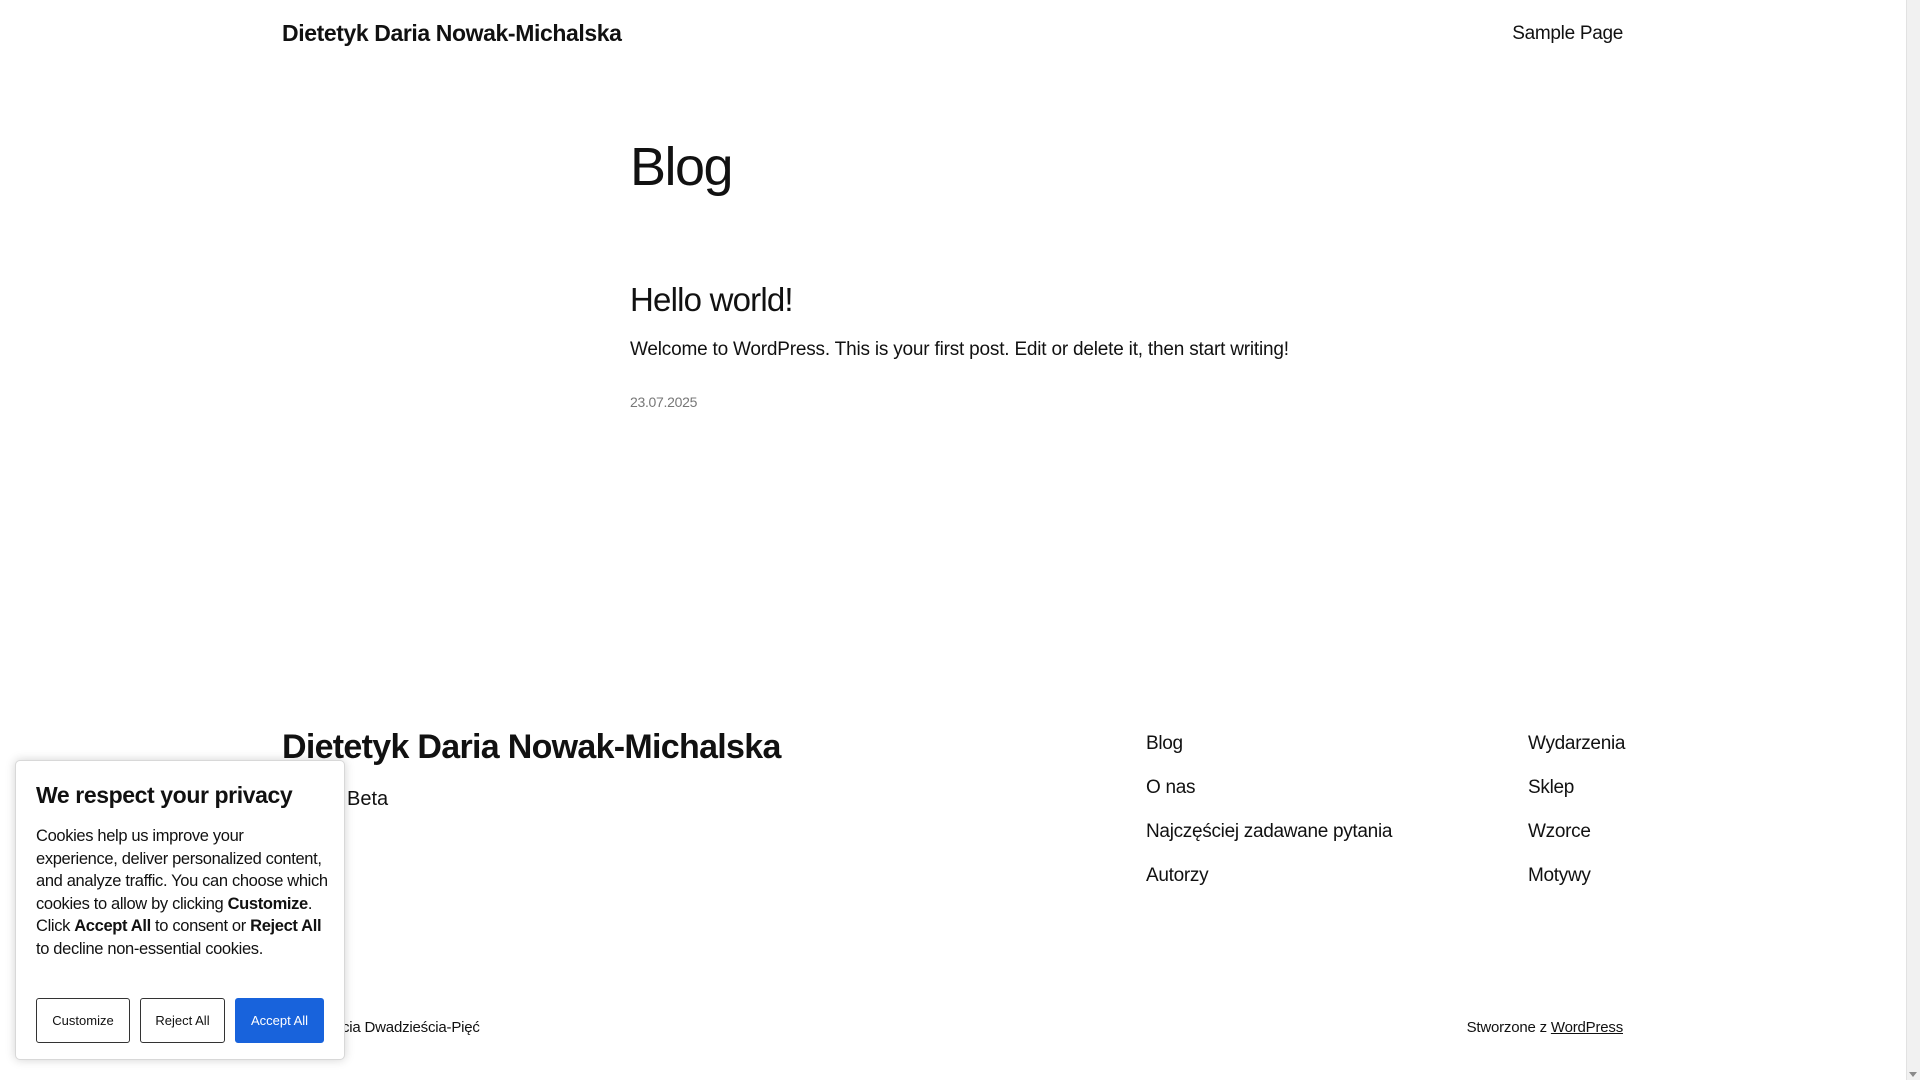 This screenshot has width=1920, height=1080. What do you see at coordinates (164, 795) in the screenshot?
I see `cookie-banner-title: We respect your privacy` at bounding box center [164, 795].